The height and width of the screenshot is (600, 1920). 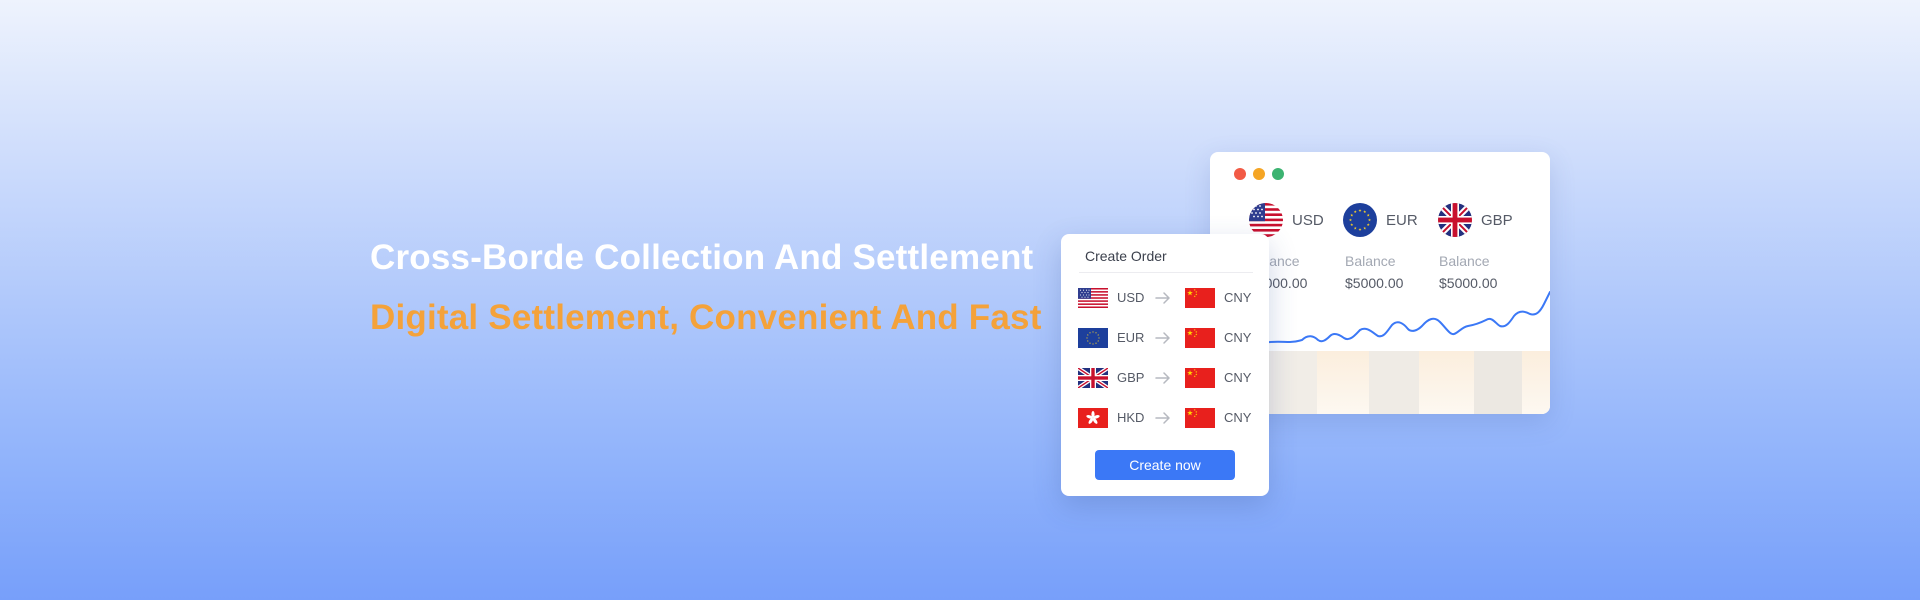 I want to click on conversion-row-gbp-cny: GBP CNY, so click(x=1165, y=378).